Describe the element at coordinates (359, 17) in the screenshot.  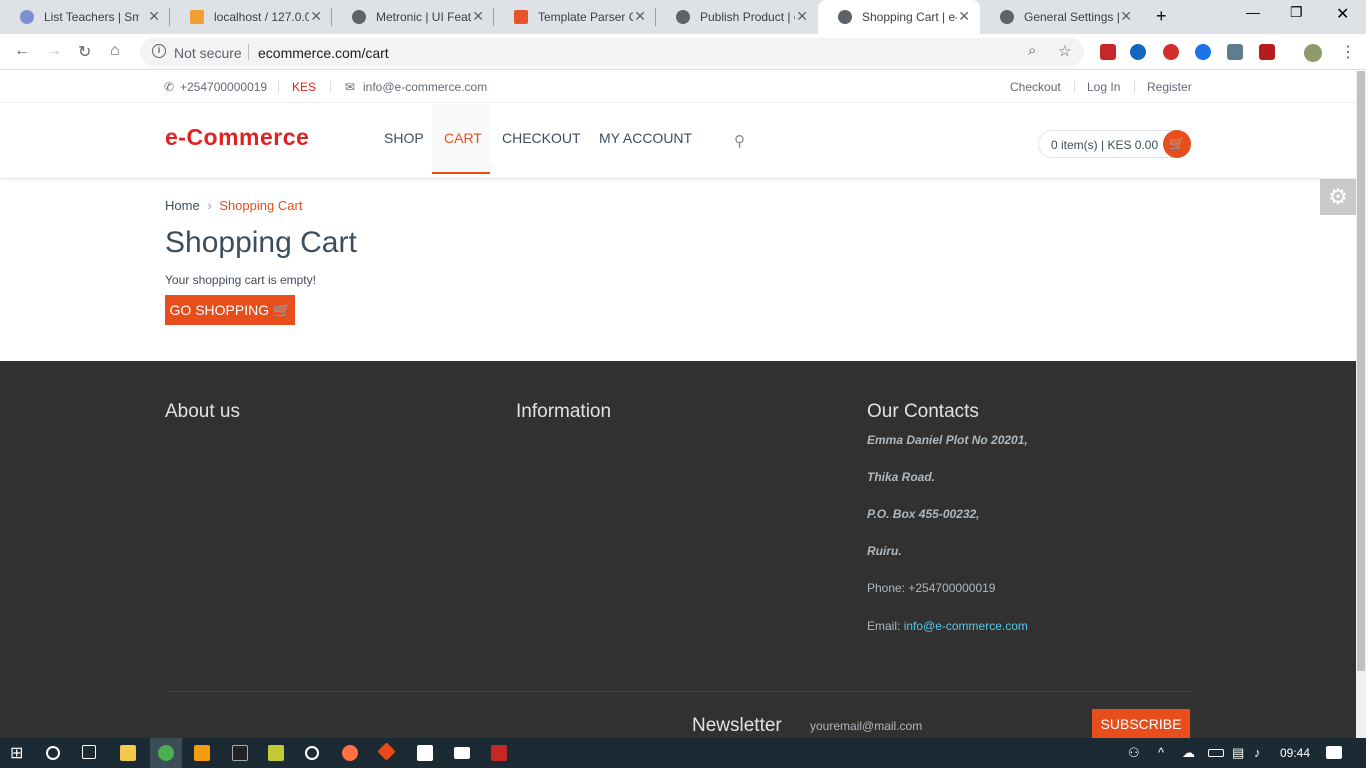
I see `globe-icon` at that location.